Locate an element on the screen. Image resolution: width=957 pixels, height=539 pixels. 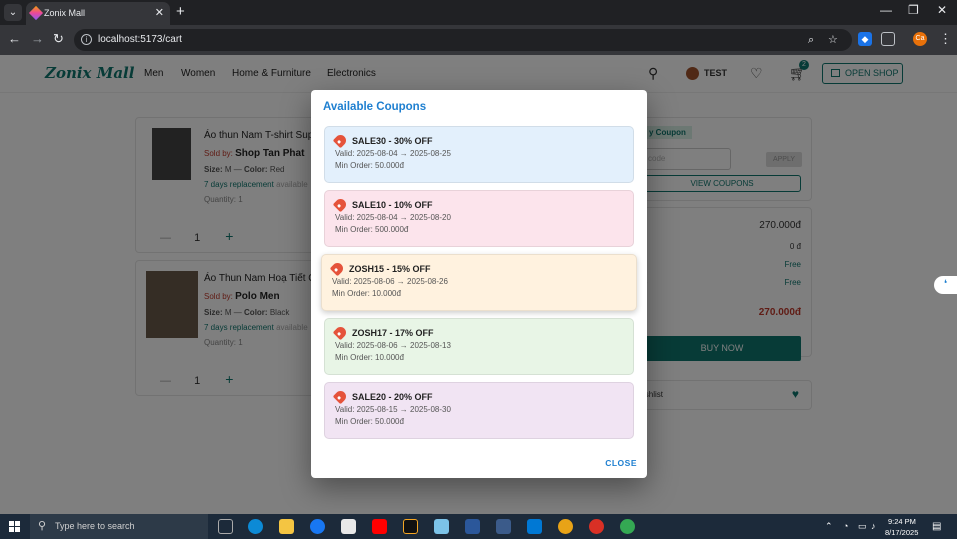
coupon-validity: Valid: 2025-08-15 → 2025-08-30 is located at coordinates (393, 409).